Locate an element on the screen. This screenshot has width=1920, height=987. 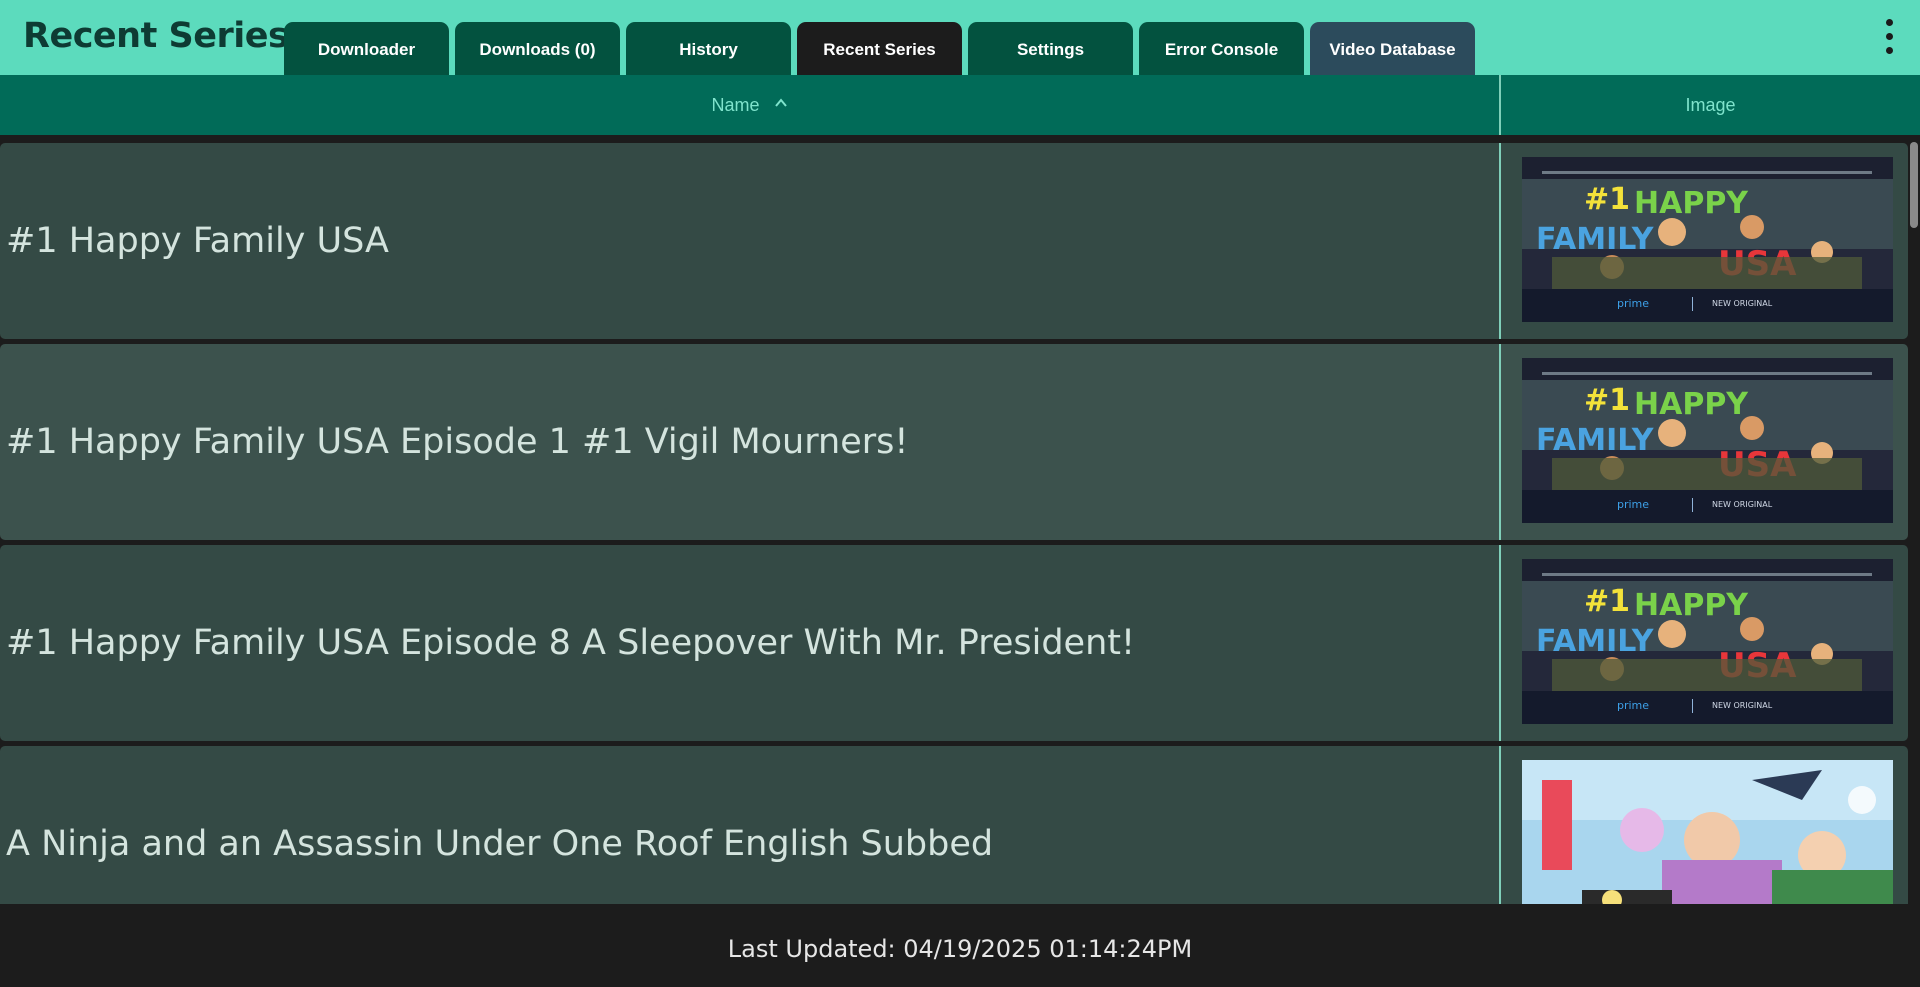
tab-downloads: Downloads (0) is located at coordinates (537, 48).